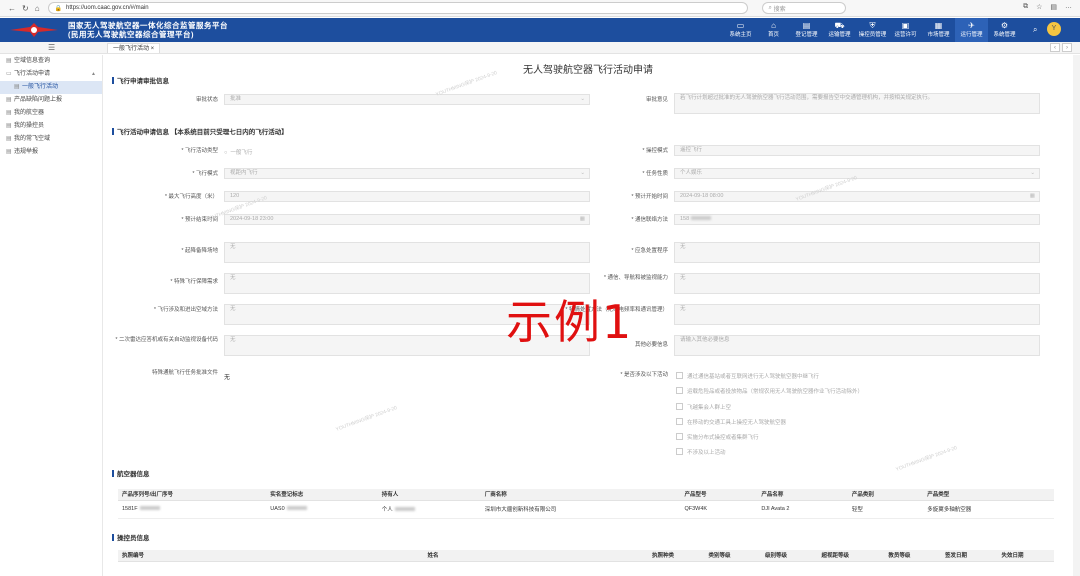 The image size is (1080, 576). I want to click on sidebar-item-label: 违规举报, so click(26, 152).